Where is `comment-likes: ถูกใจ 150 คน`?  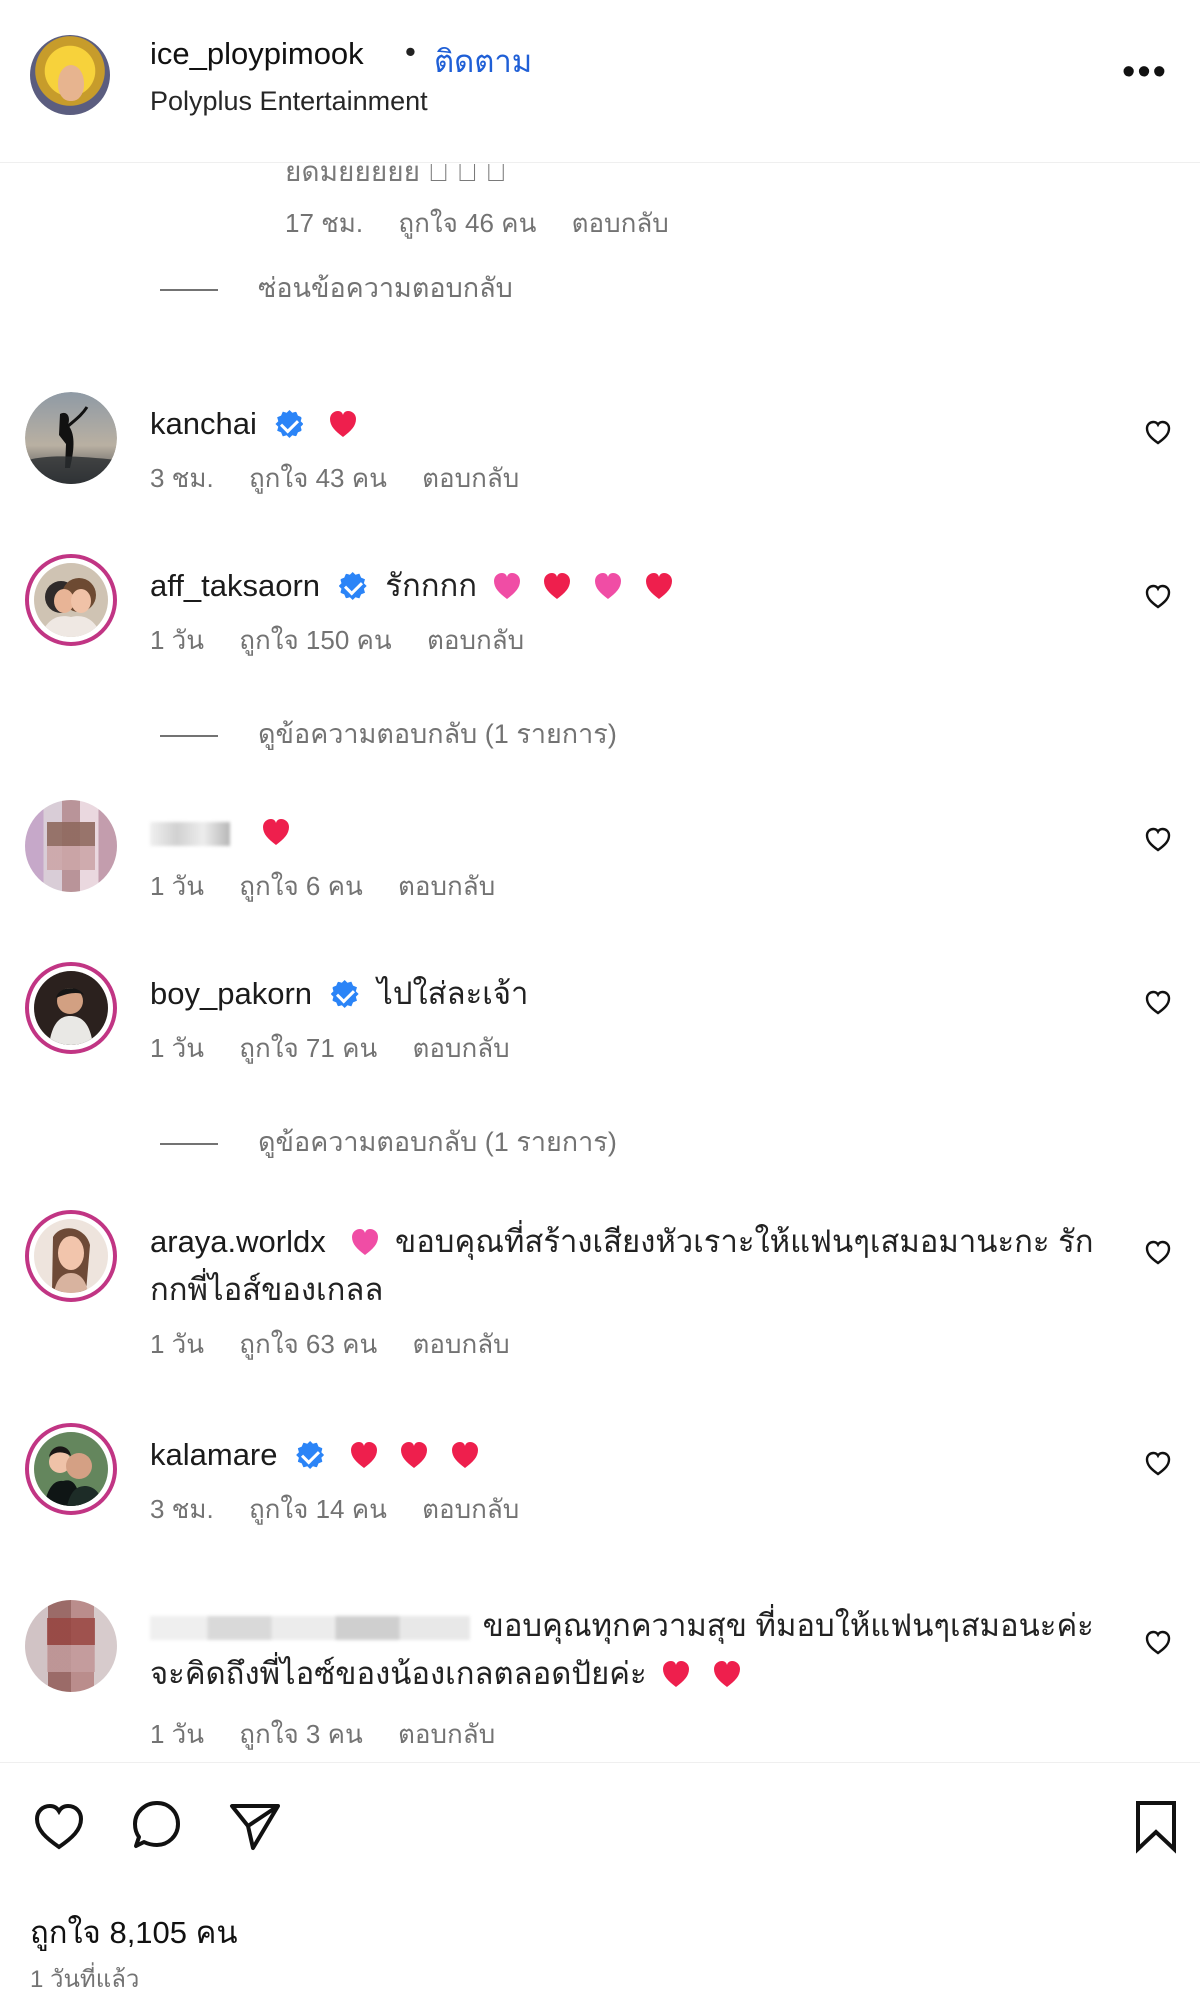 comment-likes: ถูกใจ 150 คน is located at coordinates (315, 640).